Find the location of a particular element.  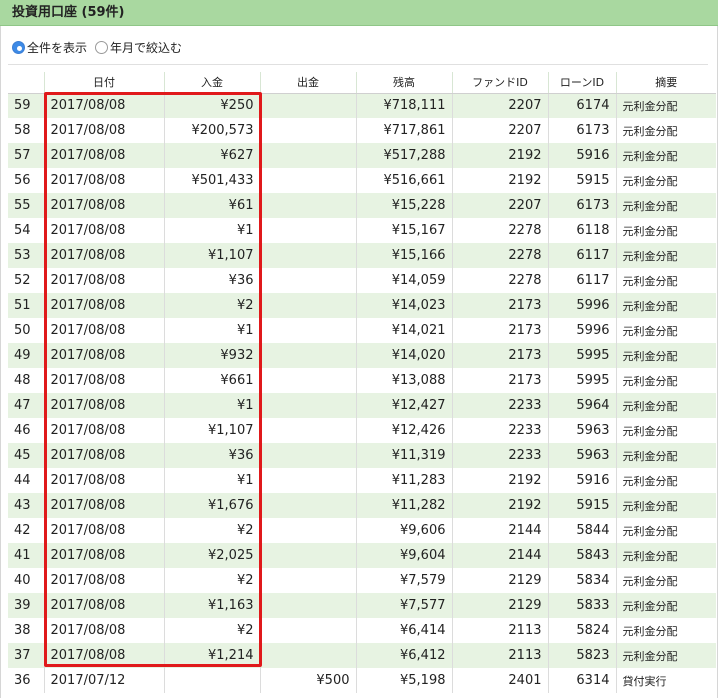

column-header-withdrawal: 出金 is located at coordinates (307, 83).